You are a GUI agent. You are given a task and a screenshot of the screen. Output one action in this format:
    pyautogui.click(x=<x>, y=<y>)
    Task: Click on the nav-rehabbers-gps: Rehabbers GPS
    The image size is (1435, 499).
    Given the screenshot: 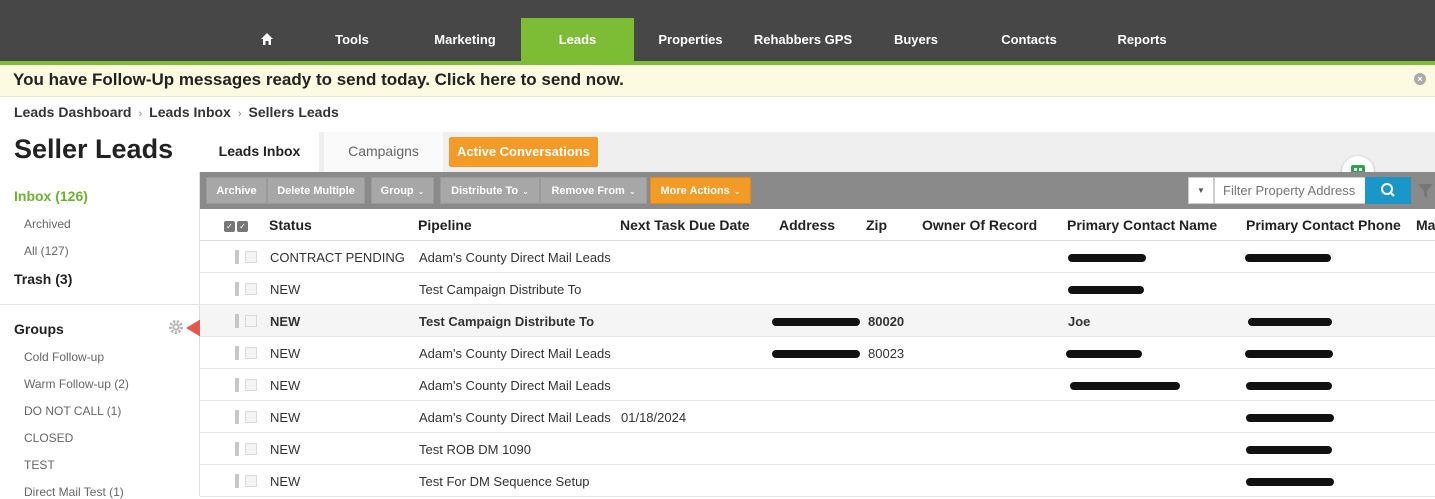 What is the action you would take?
    pyautogui.click(x=803, y=39)
    